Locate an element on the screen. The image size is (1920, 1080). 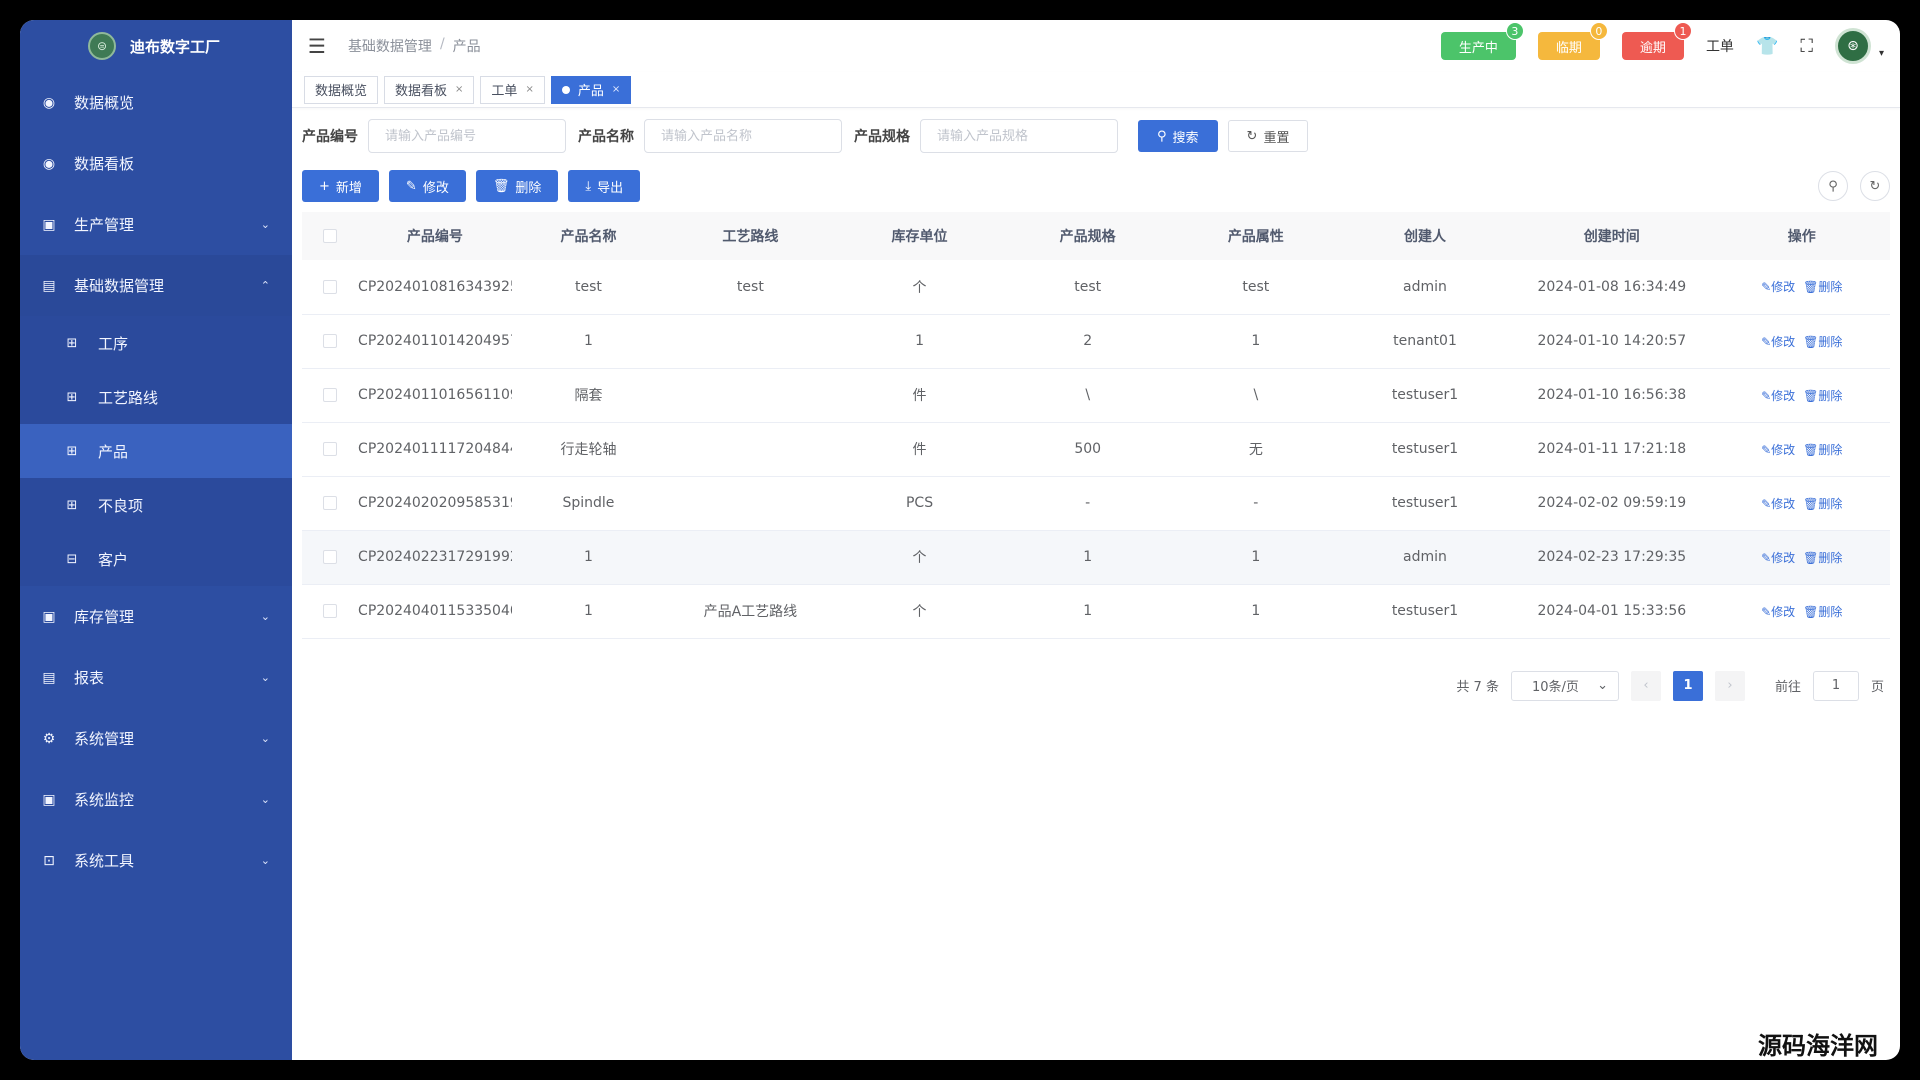
status-expiring-button: 临期 0 is located at coordinates (1572, 41).